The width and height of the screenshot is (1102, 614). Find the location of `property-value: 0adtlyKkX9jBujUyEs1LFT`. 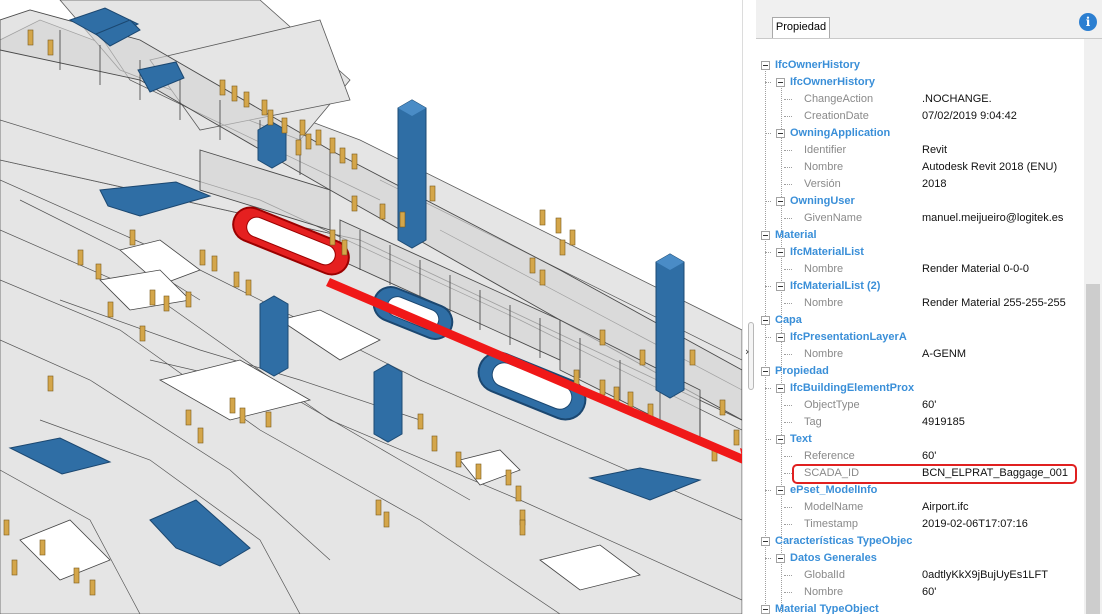

property-value: 0adtlyKkX9jBujUyEs1LFT is located at coordinates (985, 575).